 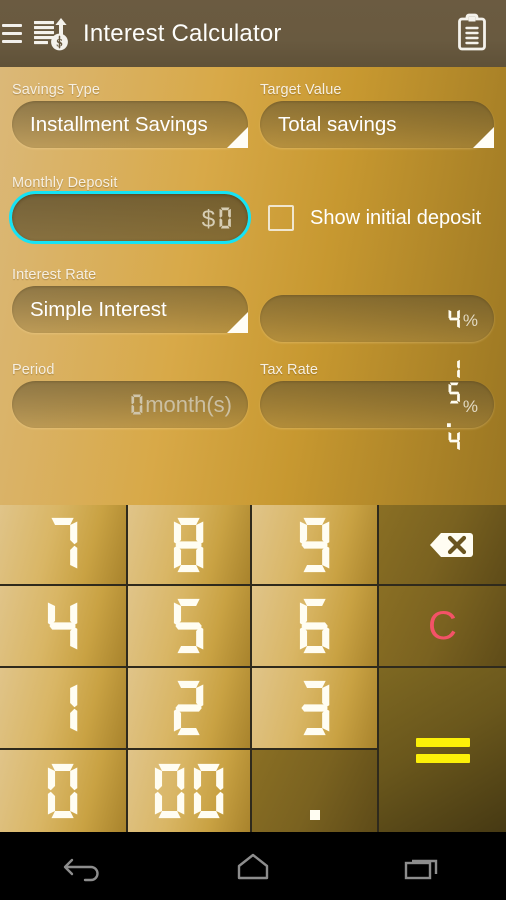 I want to click on monthly-deposit-input: $, so click(x=130, y=217).